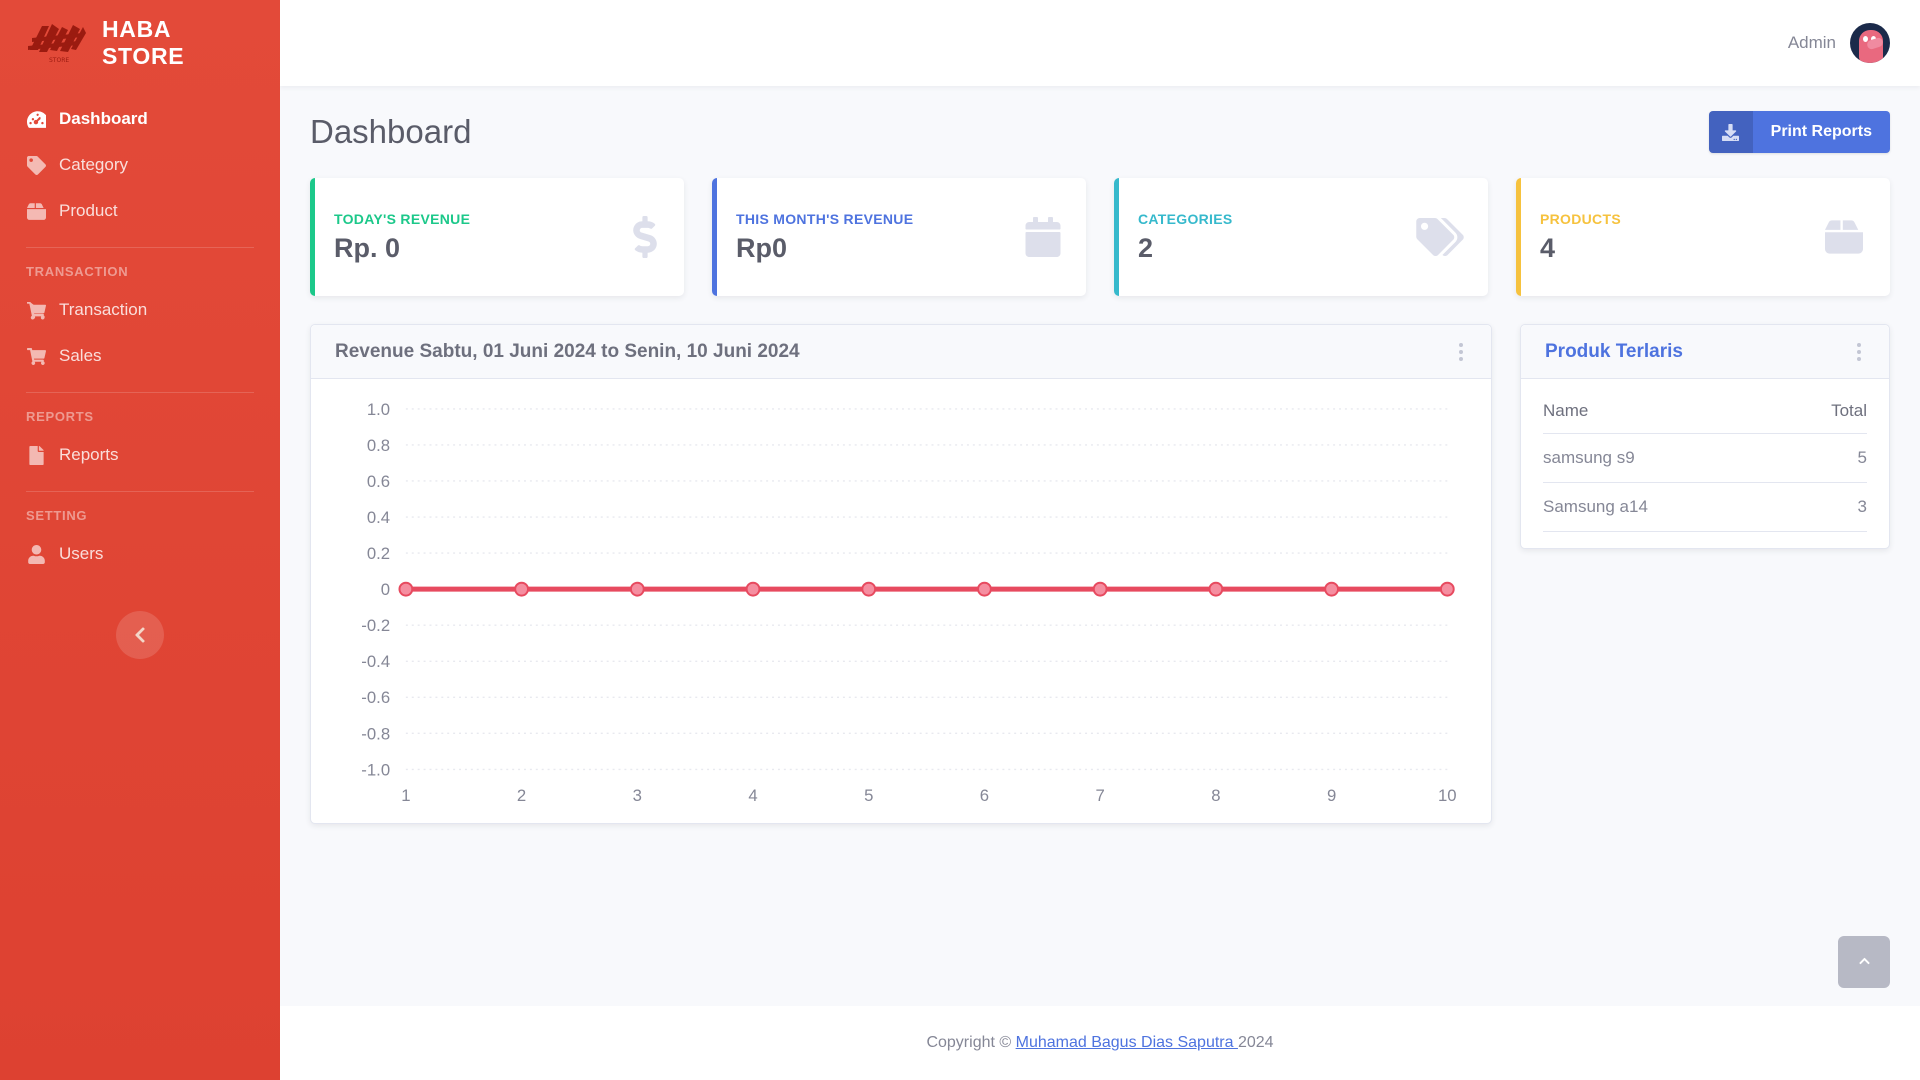 This screenshot has height=1080, width=1920. Describe the element at coordinates (637, 795) in the screenshot. I see `svg-text: 3` at that location.